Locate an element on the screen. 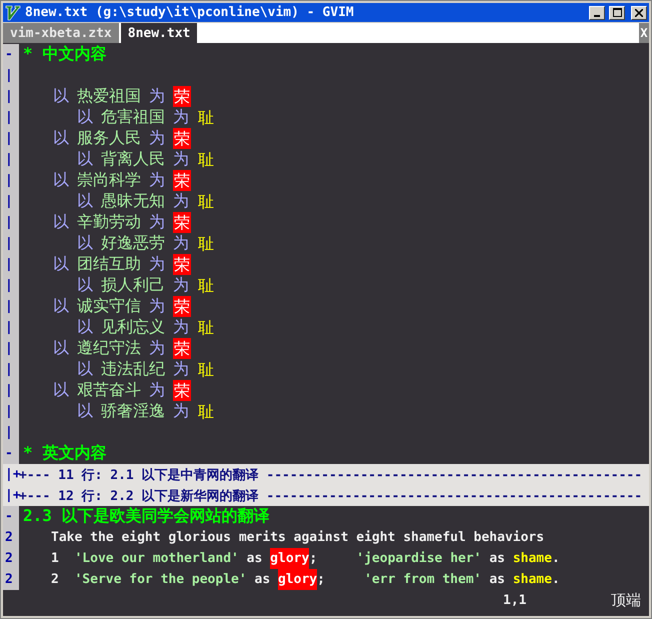  close-icon is located at coordinates (639, 12).